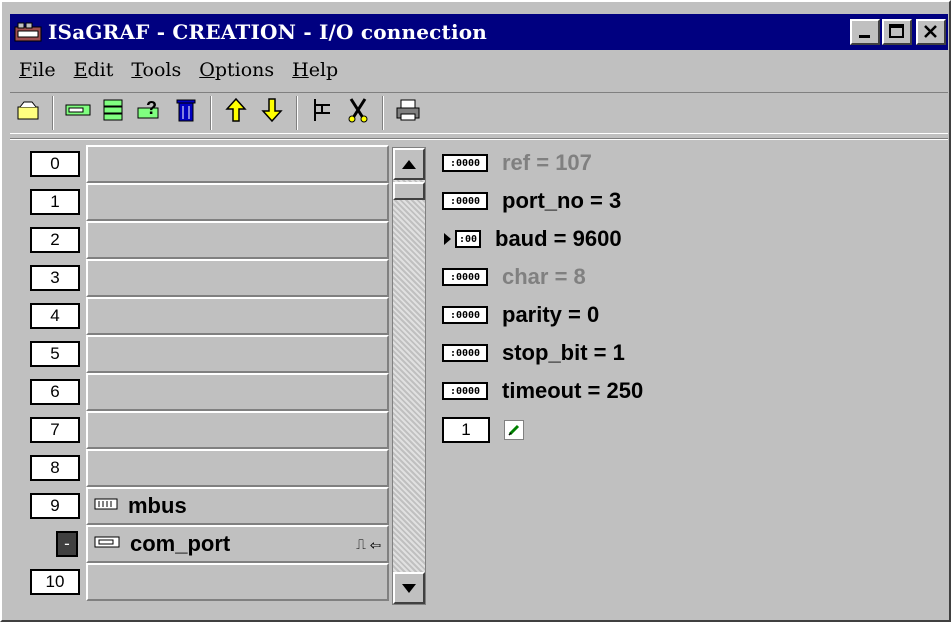 This screenshot has height=622, width=951. I want to click on menu-file: File, so click(37, 70).